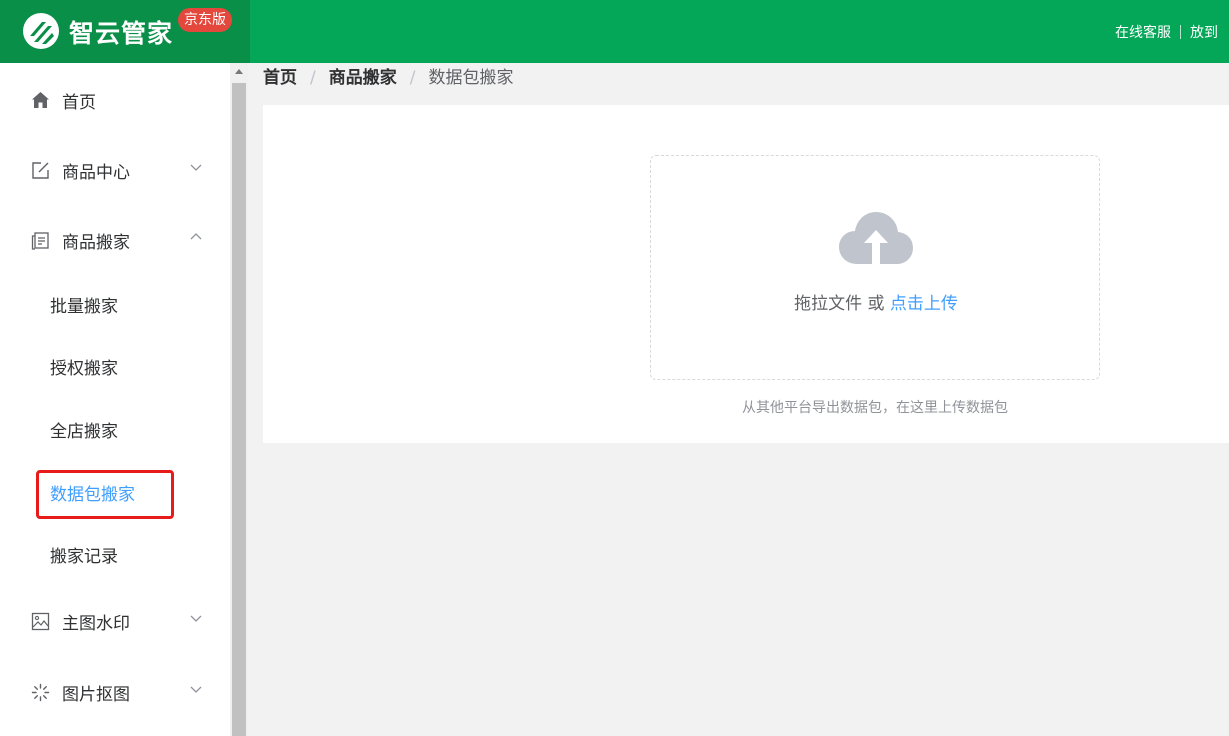 The image size is (1229, 736). I want to click on upload-tip: 从其他平台导出数据包，在这里上传数据包, so click(875, 408).